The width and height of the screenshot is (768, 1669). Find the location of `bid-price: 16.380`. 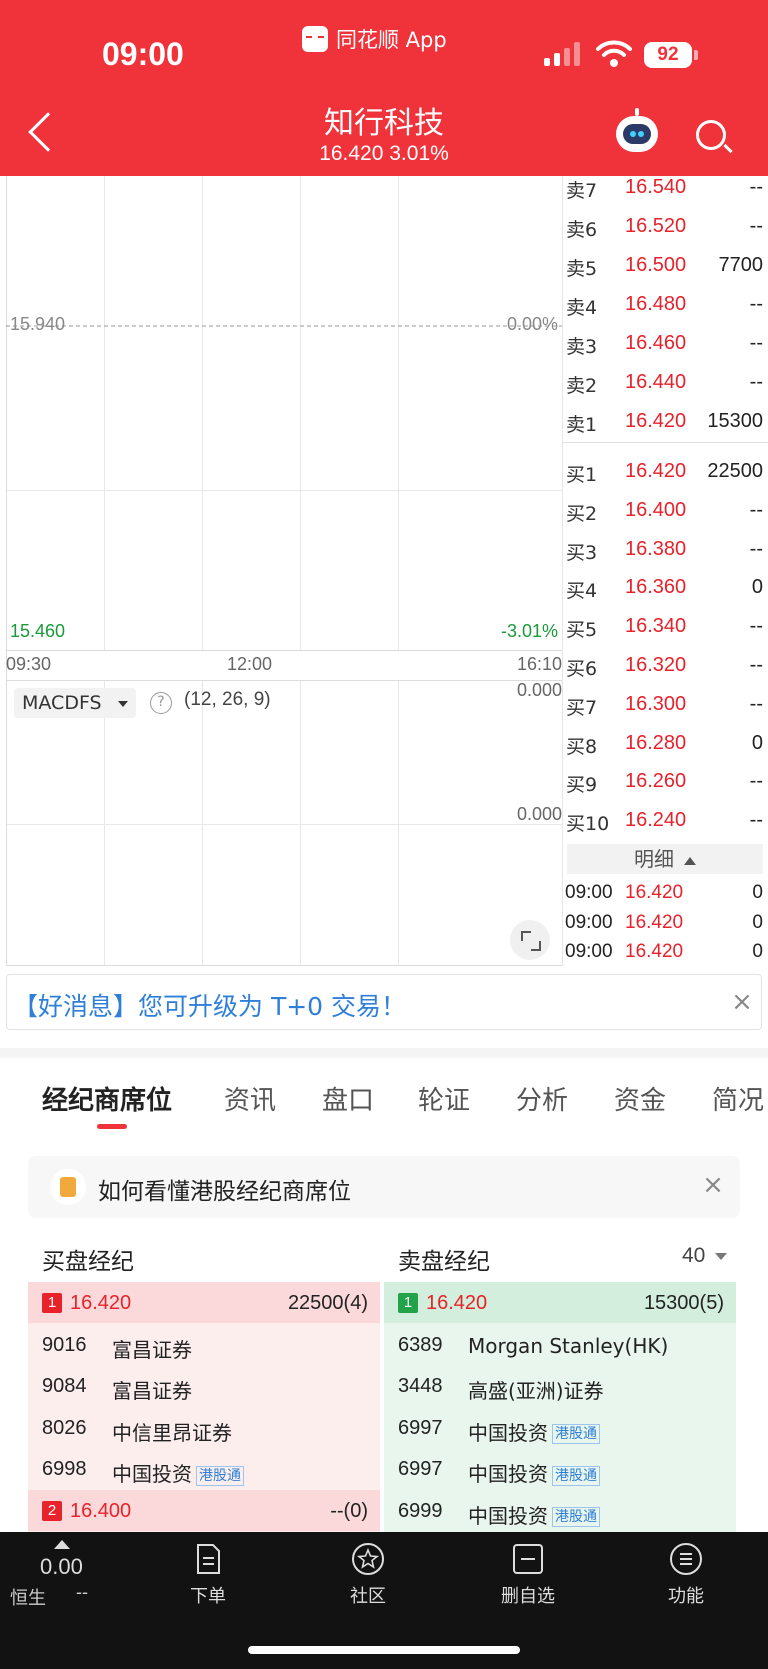

bid-price: 16.380 is located at coordinates (656, 548).